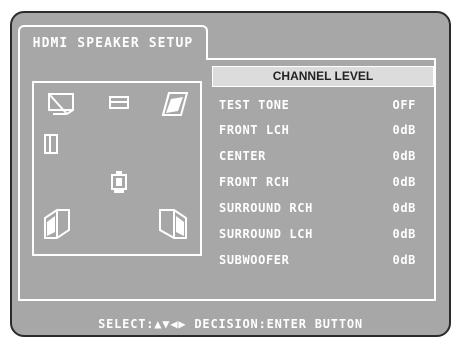 The height and width of the screenshot is (348, 461). I want to click on row-label-front-lch: FRONT LCH, so click(254, 130).